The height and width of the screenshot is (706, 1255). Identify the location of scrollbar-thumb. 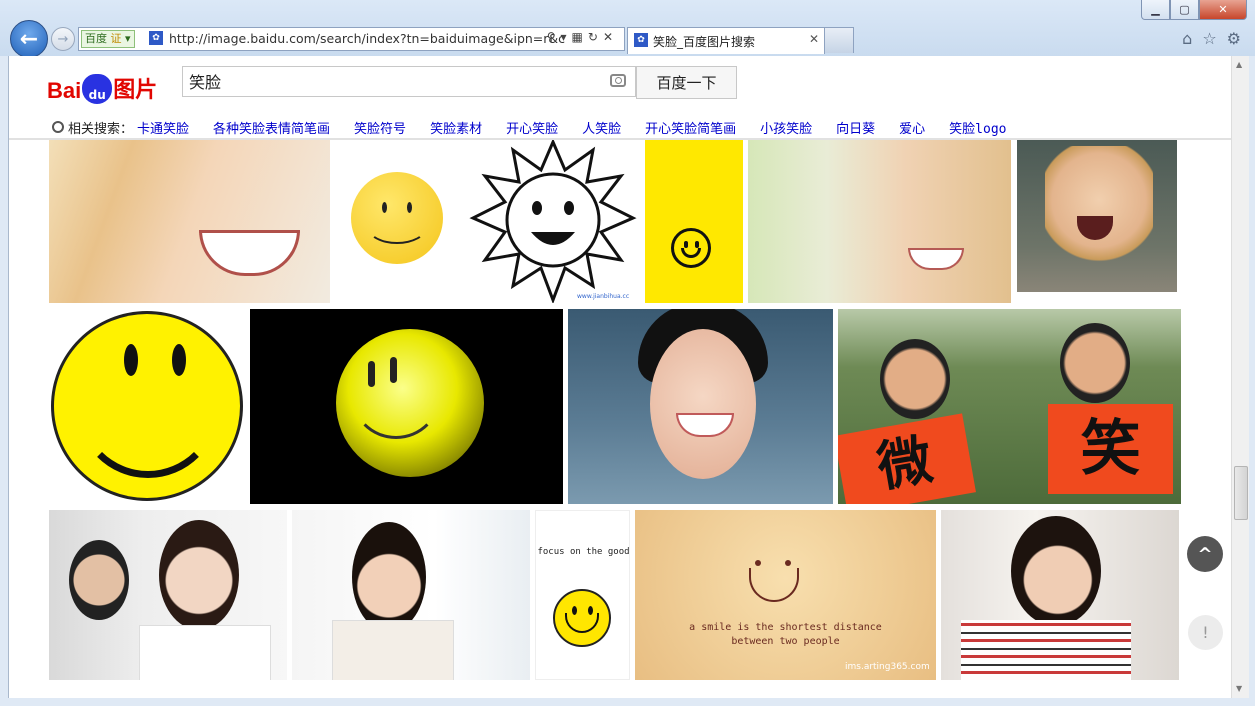
(1241, 493).